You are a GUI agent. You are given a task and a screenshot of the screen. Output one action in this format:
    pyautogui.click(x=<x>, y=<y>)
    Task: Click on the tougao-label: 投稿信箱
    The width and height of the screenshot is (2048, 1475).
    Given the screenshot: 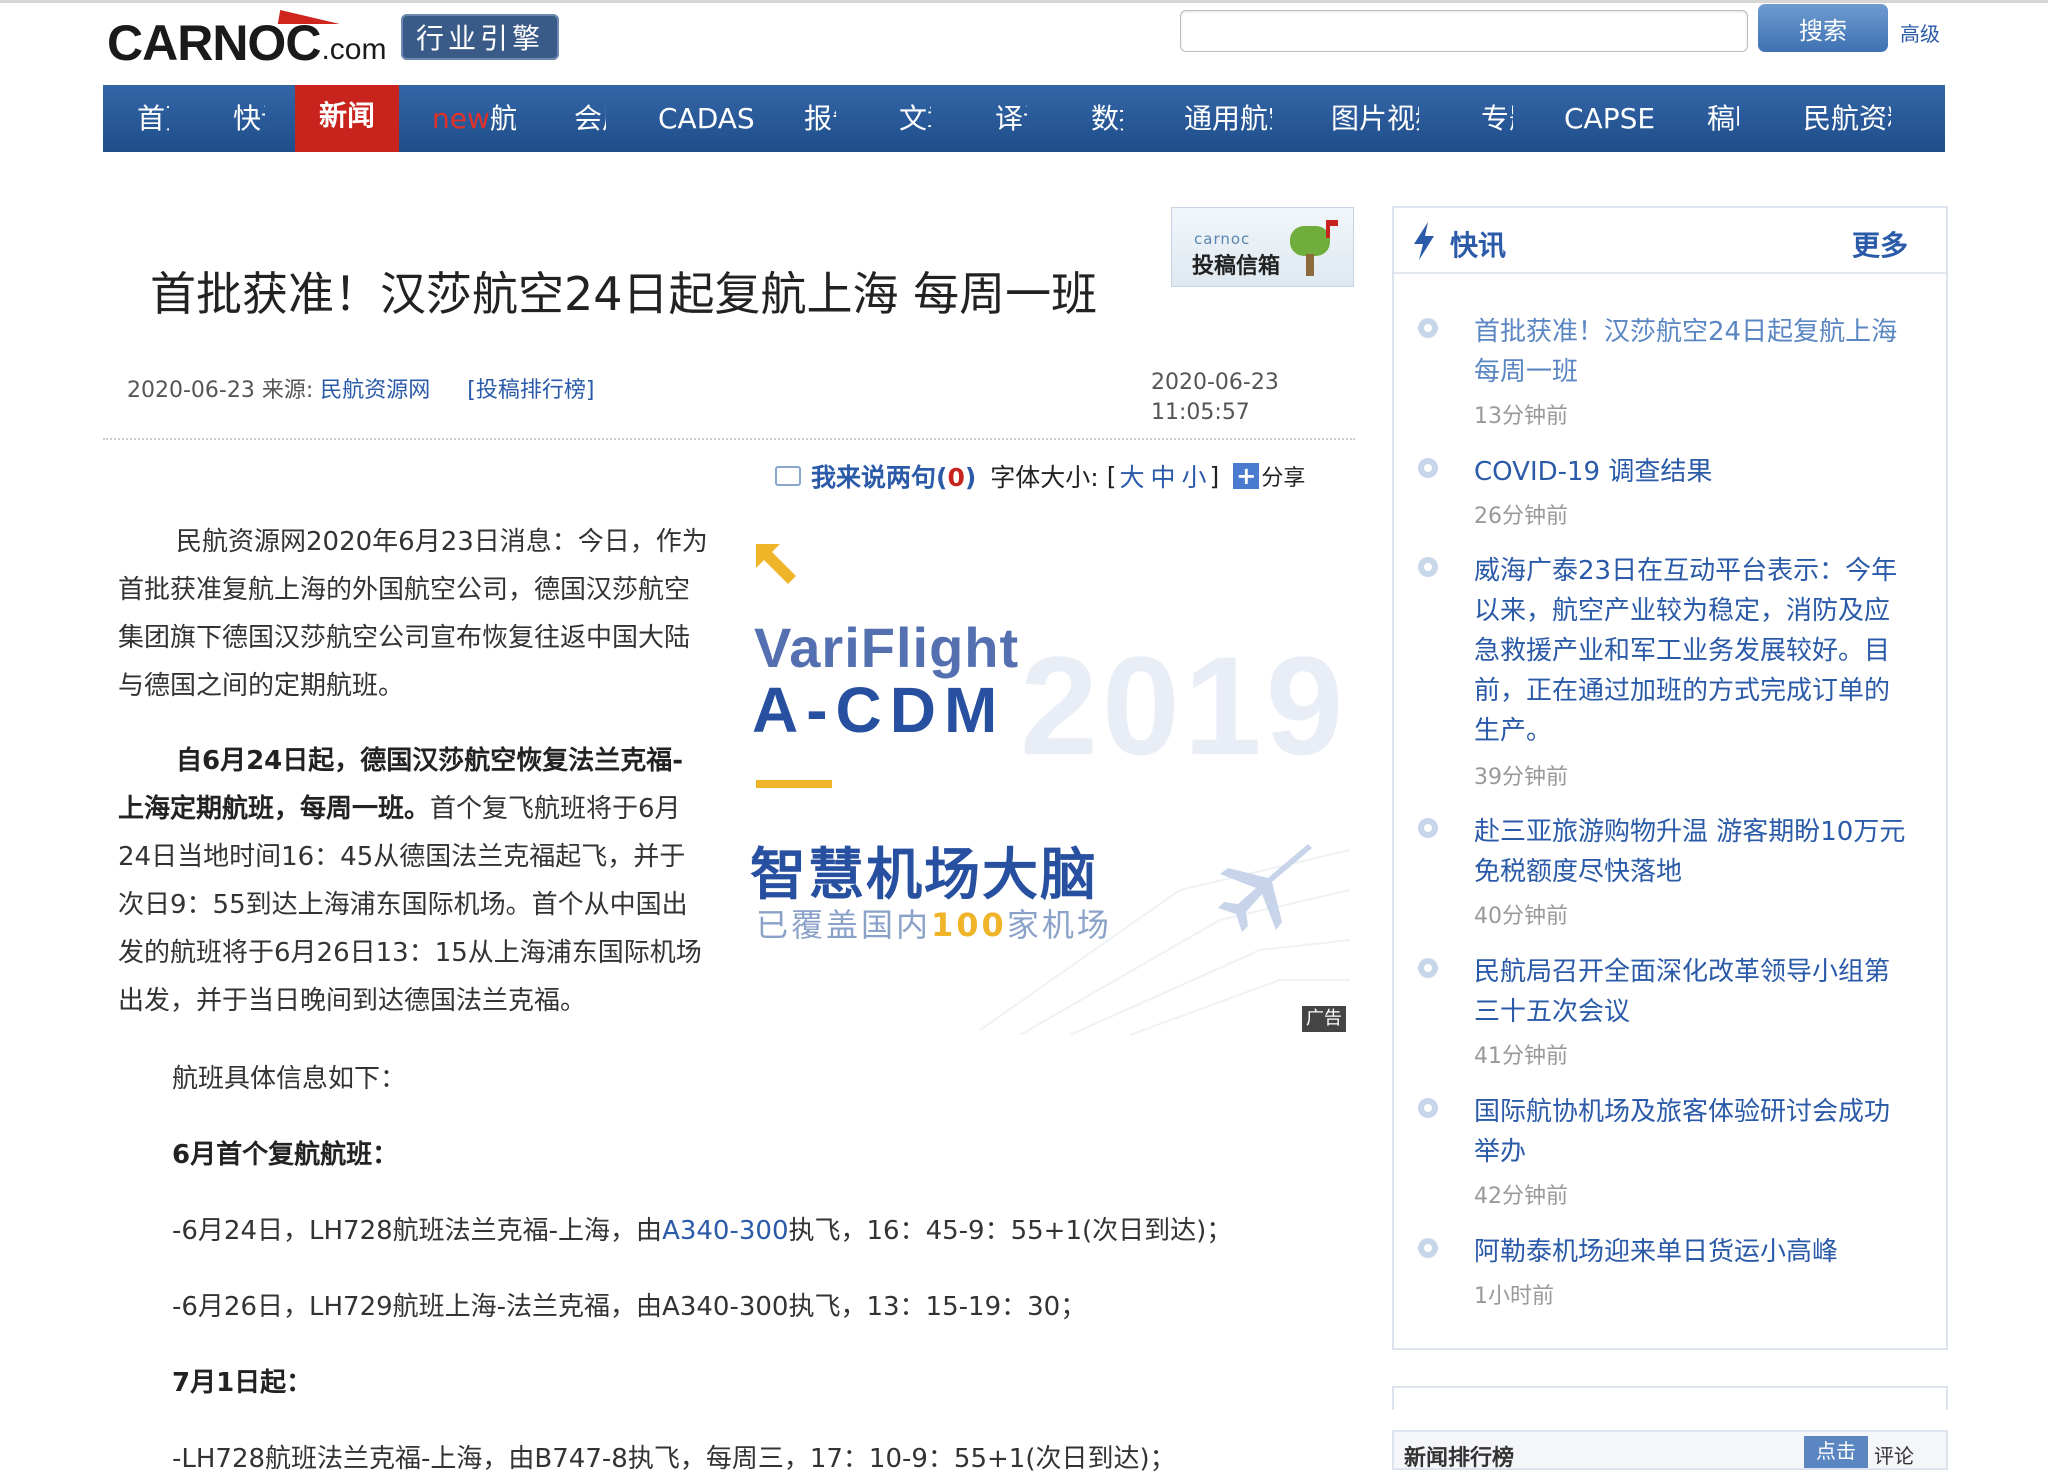 What is the action you would take?
    pyautogui.click(x=1236, y=266)
    